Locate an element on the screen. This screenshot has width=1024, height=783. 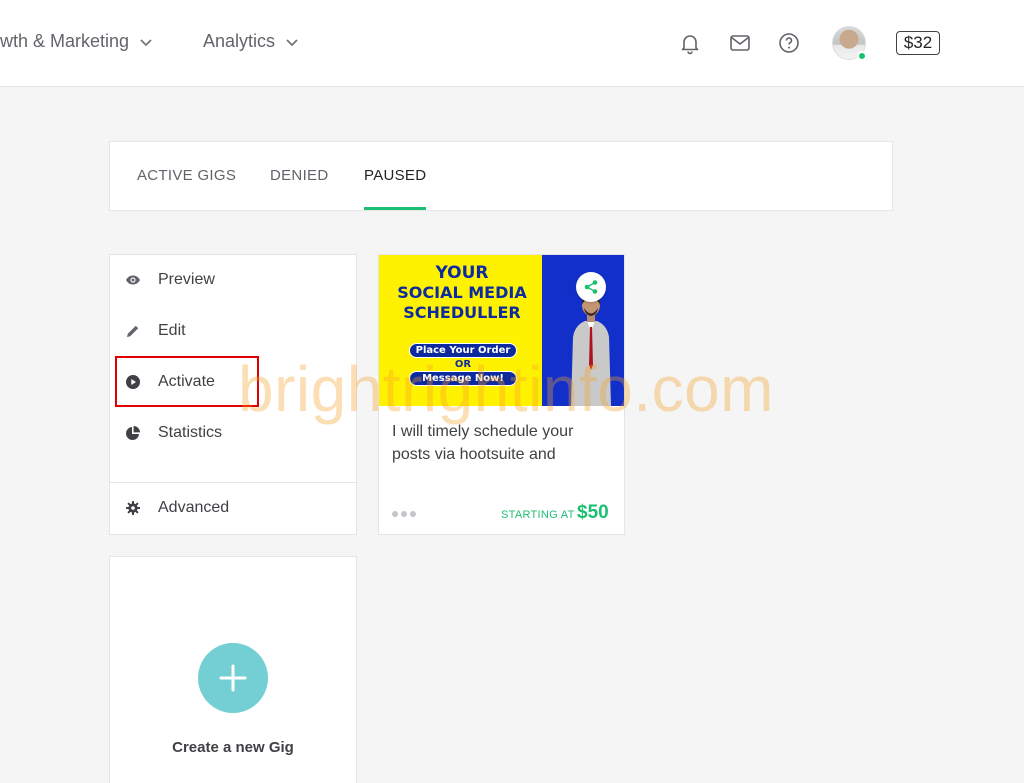
more-options-button is located at coordinates (407, 514).